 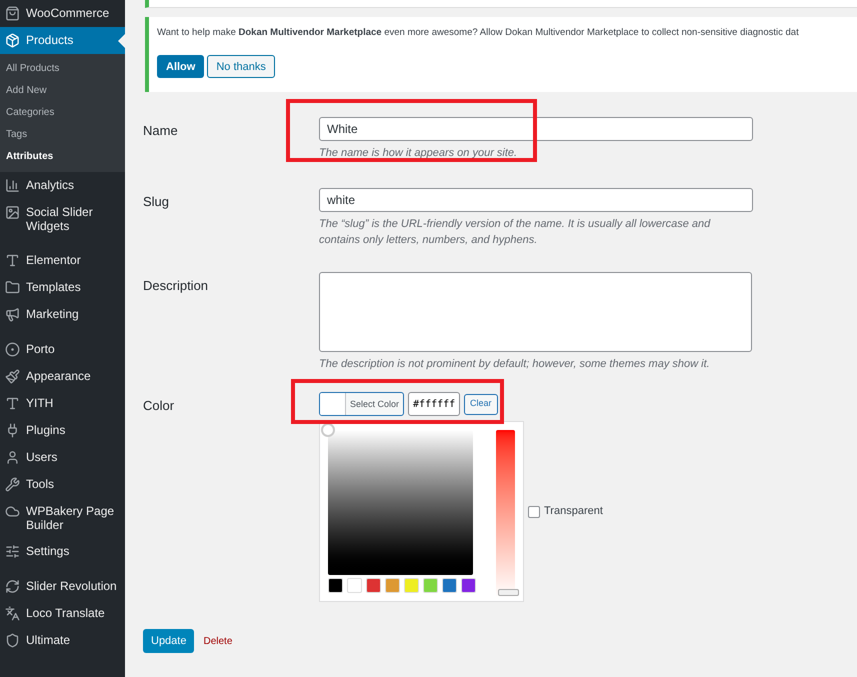 What do you see at coordinates (62, 430) in the screenshot?
I see `menu-item: Plugins` at bounding box center [62, 430].